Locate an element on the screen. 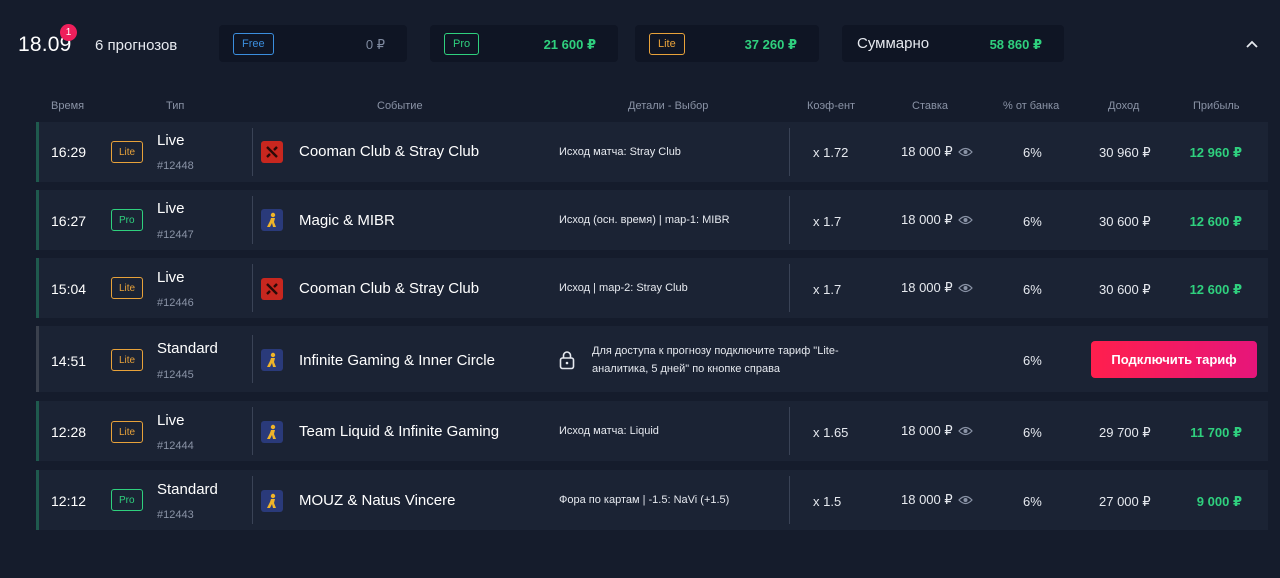  row-id: #12444 is located at coordinates (175, 446).